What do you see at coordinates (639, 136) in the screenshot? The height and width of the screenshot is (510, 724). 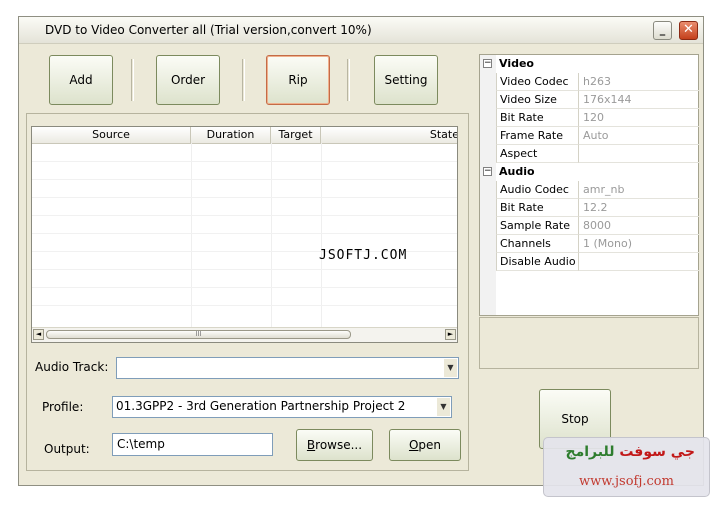 I see `property-value: Auto` at bounding box center [639, 136].